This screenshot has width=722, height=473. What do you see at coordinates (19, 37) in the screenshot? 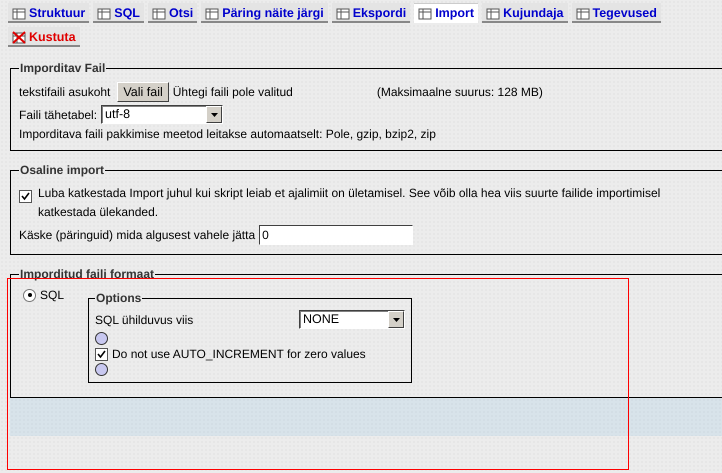
I see `crossed-table-icon` at bounding box center [19, 37].